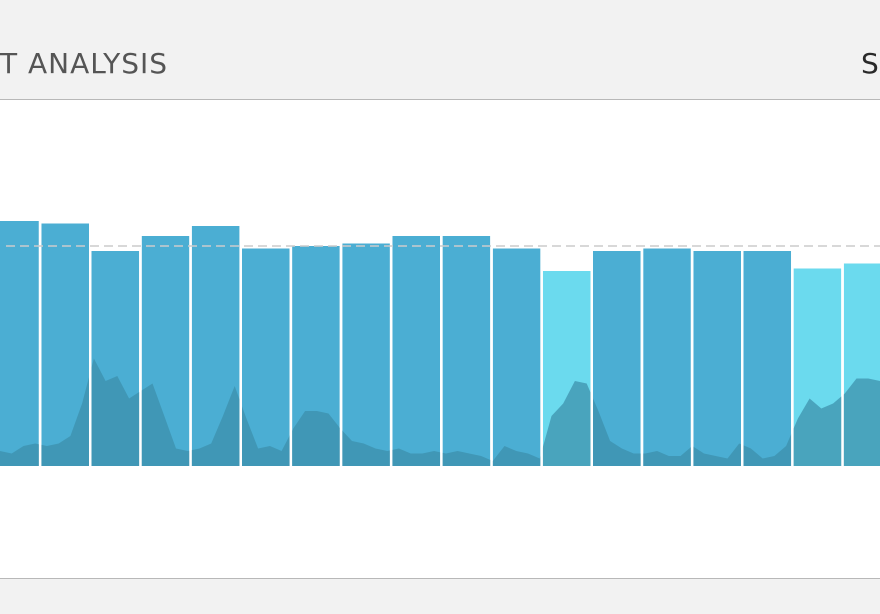  Describe the element at coordinates (870, 63) in the screenshot. I see `header-right-label: S` at that location.